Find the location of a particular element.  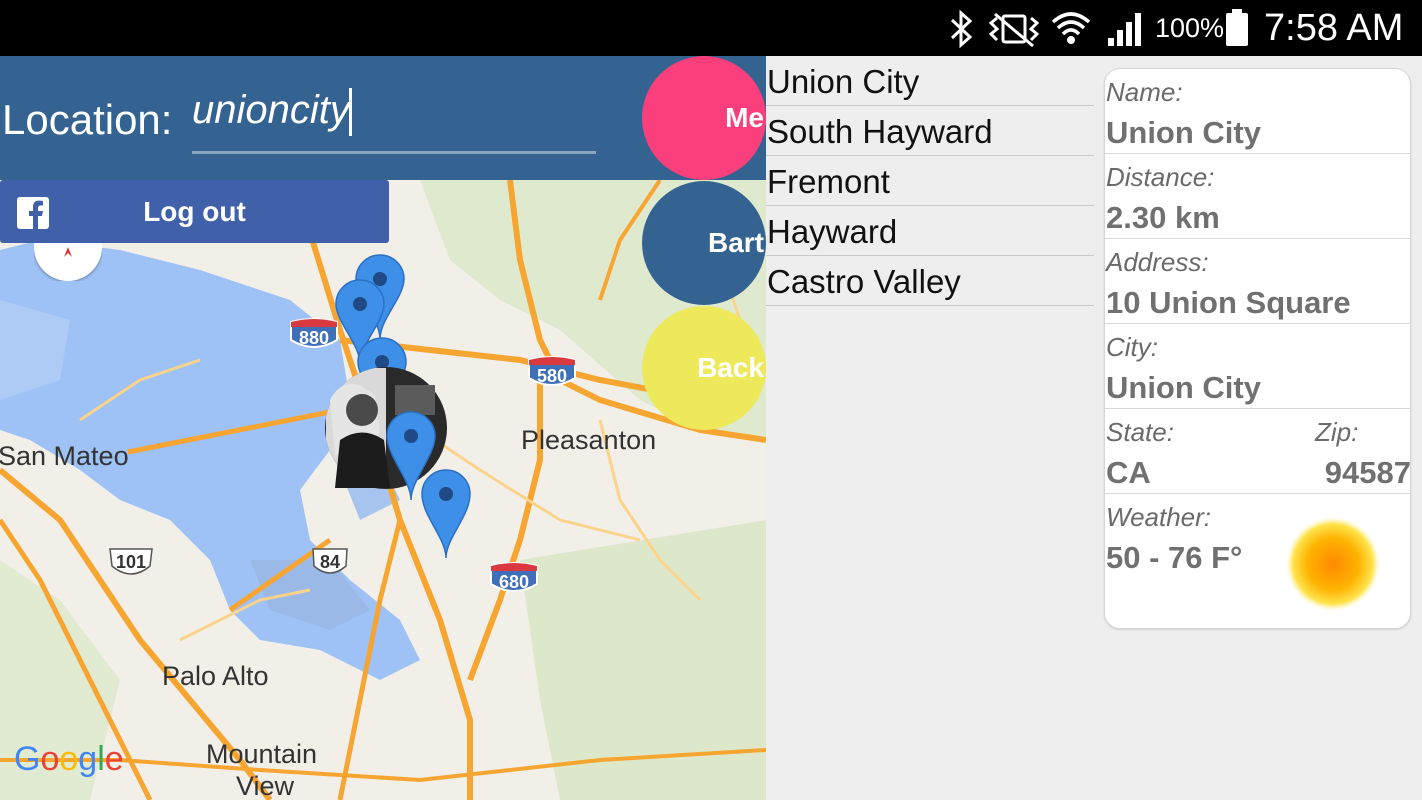

city-list-item: Castro Valley is located at coordinates (930, 281).